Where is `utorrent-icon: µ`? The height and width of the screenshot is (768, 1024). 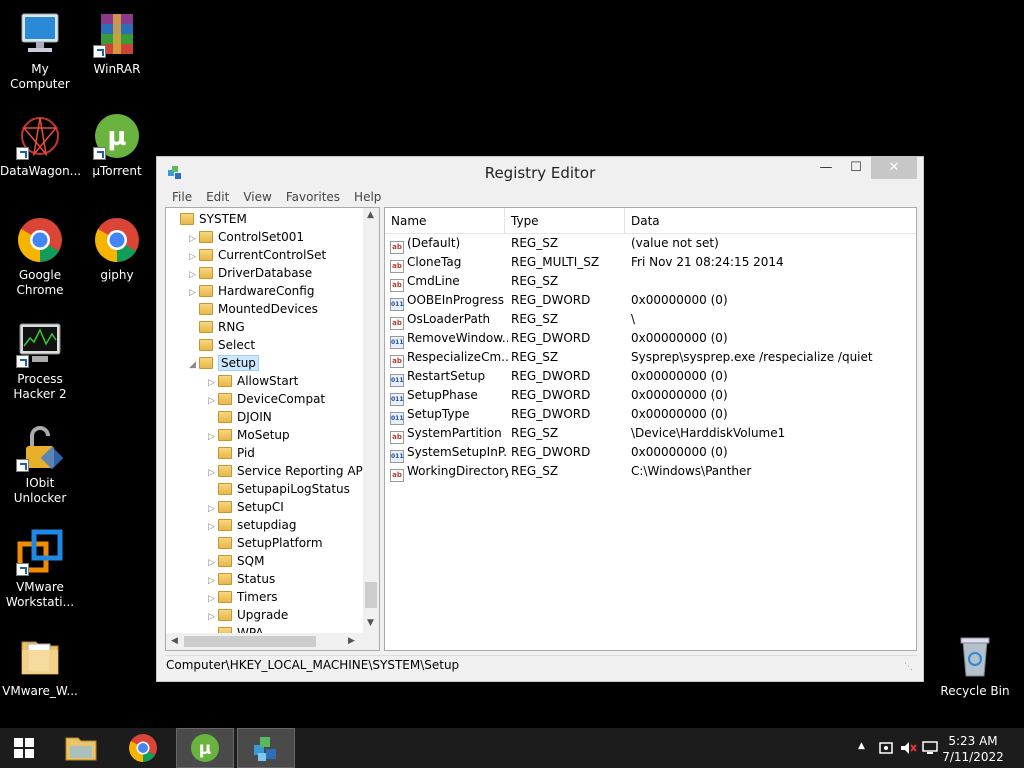
utorrent-icon: µ is located at coordinates (205, 751).